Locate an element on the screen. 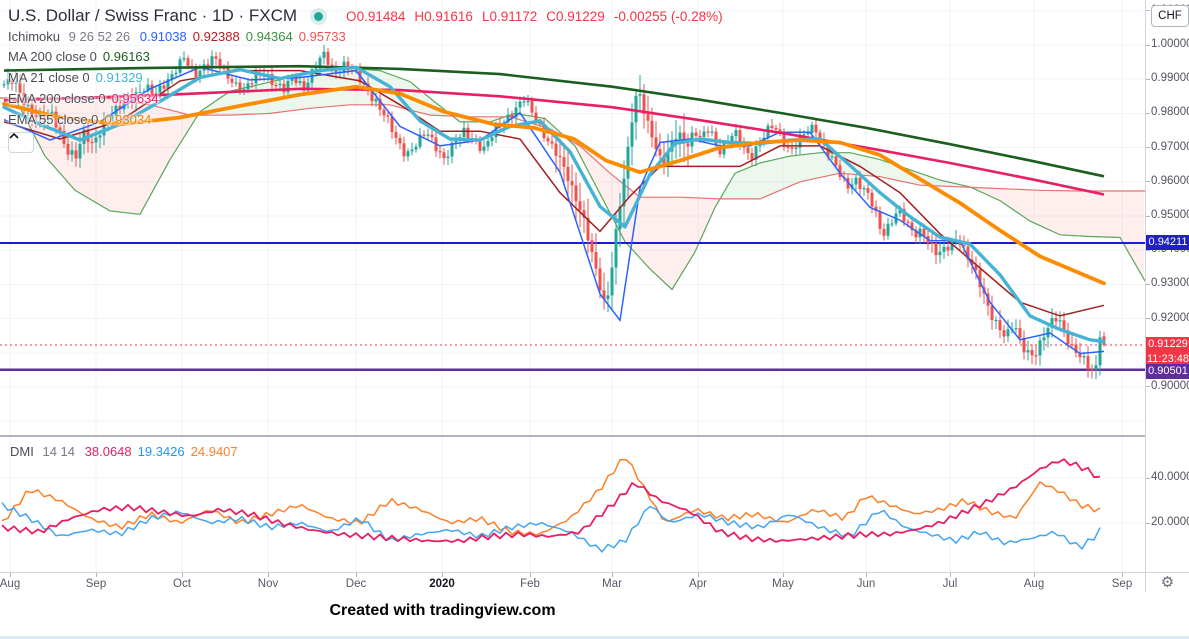 The height and width of the screenshot is (639, 1189). overlay-legend-row: MA 200 close 0 0.96163 is located at coordinates (79, 56).